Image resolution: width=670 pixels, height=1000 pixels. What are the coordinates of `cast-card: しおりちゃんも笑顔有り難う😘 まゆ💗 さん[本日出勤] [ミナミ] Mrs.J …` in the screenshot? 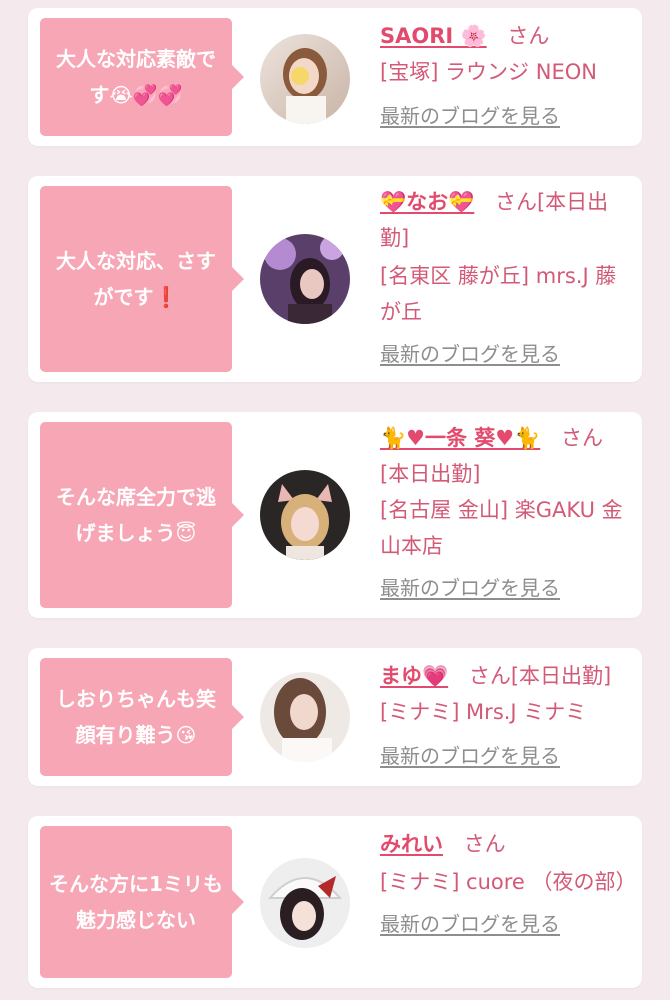 It's located at (335, 717).